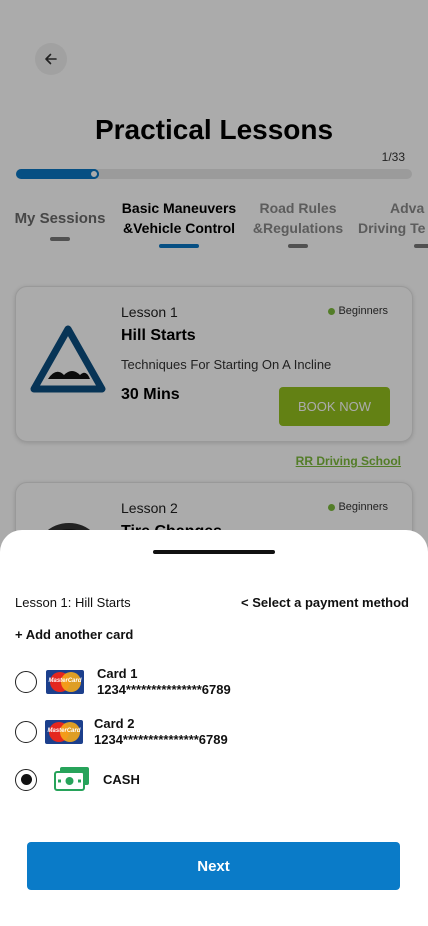  I want to click on card-info: Card 2 1234***************6789, so click(161, 732).